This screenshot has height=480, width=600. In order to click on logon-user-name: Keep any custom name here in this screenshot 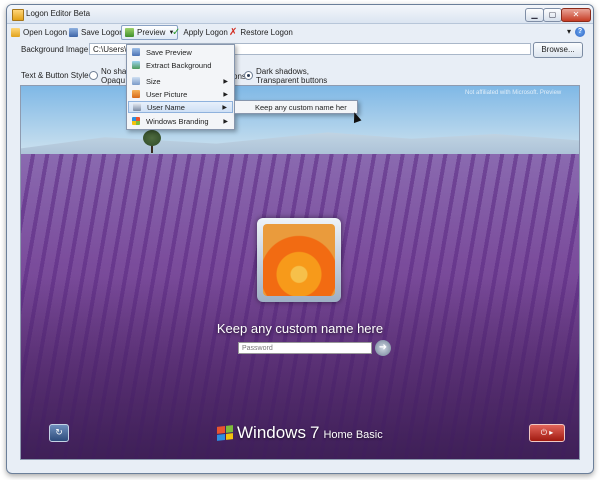, I will do `click(300, 328)`.